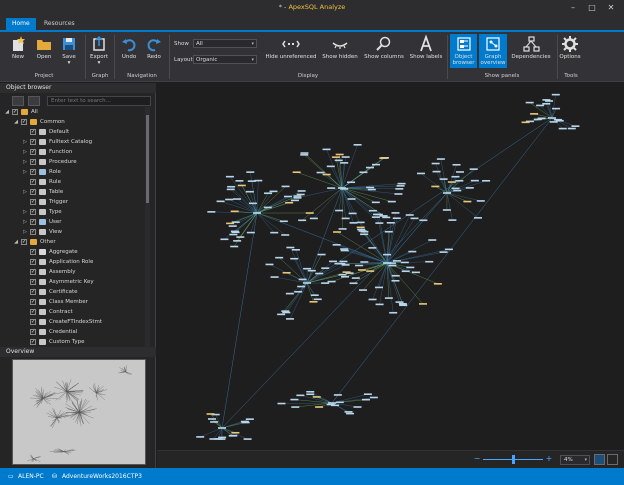  Describe the element at coordinates (426, 51) in the screenshot. I see `show-labels-button: Show labels` at that location.